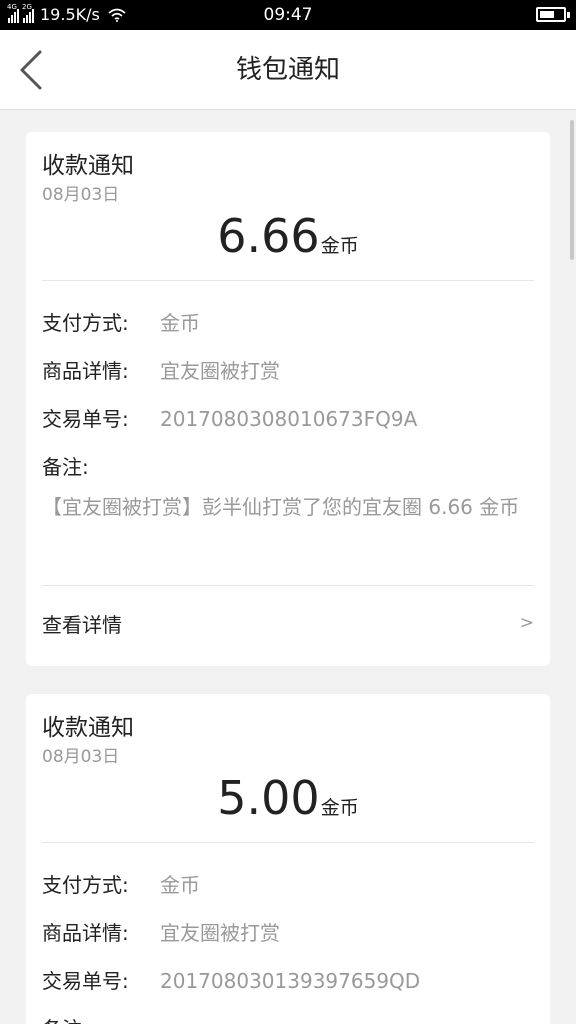  I want to click on scrollbar, so click(572, 190).